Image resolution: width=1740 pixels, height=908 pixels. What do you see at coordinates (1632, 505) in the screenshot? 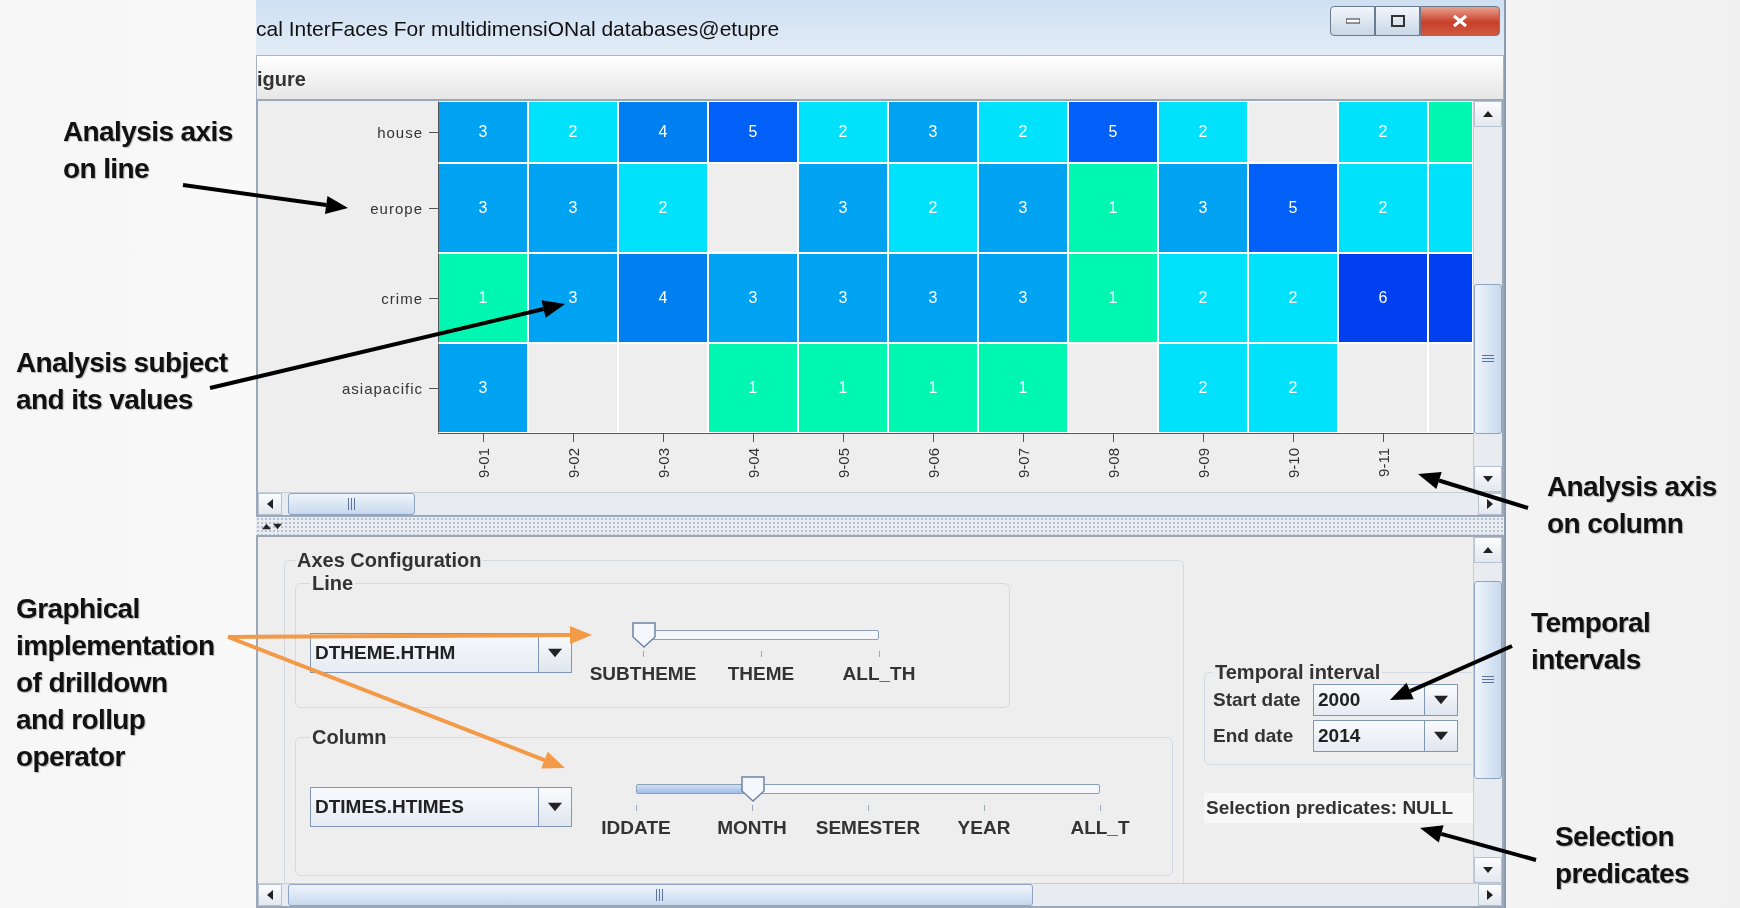
I see `annotation: Analysis axis on column` at bounding box center [1632, 505].